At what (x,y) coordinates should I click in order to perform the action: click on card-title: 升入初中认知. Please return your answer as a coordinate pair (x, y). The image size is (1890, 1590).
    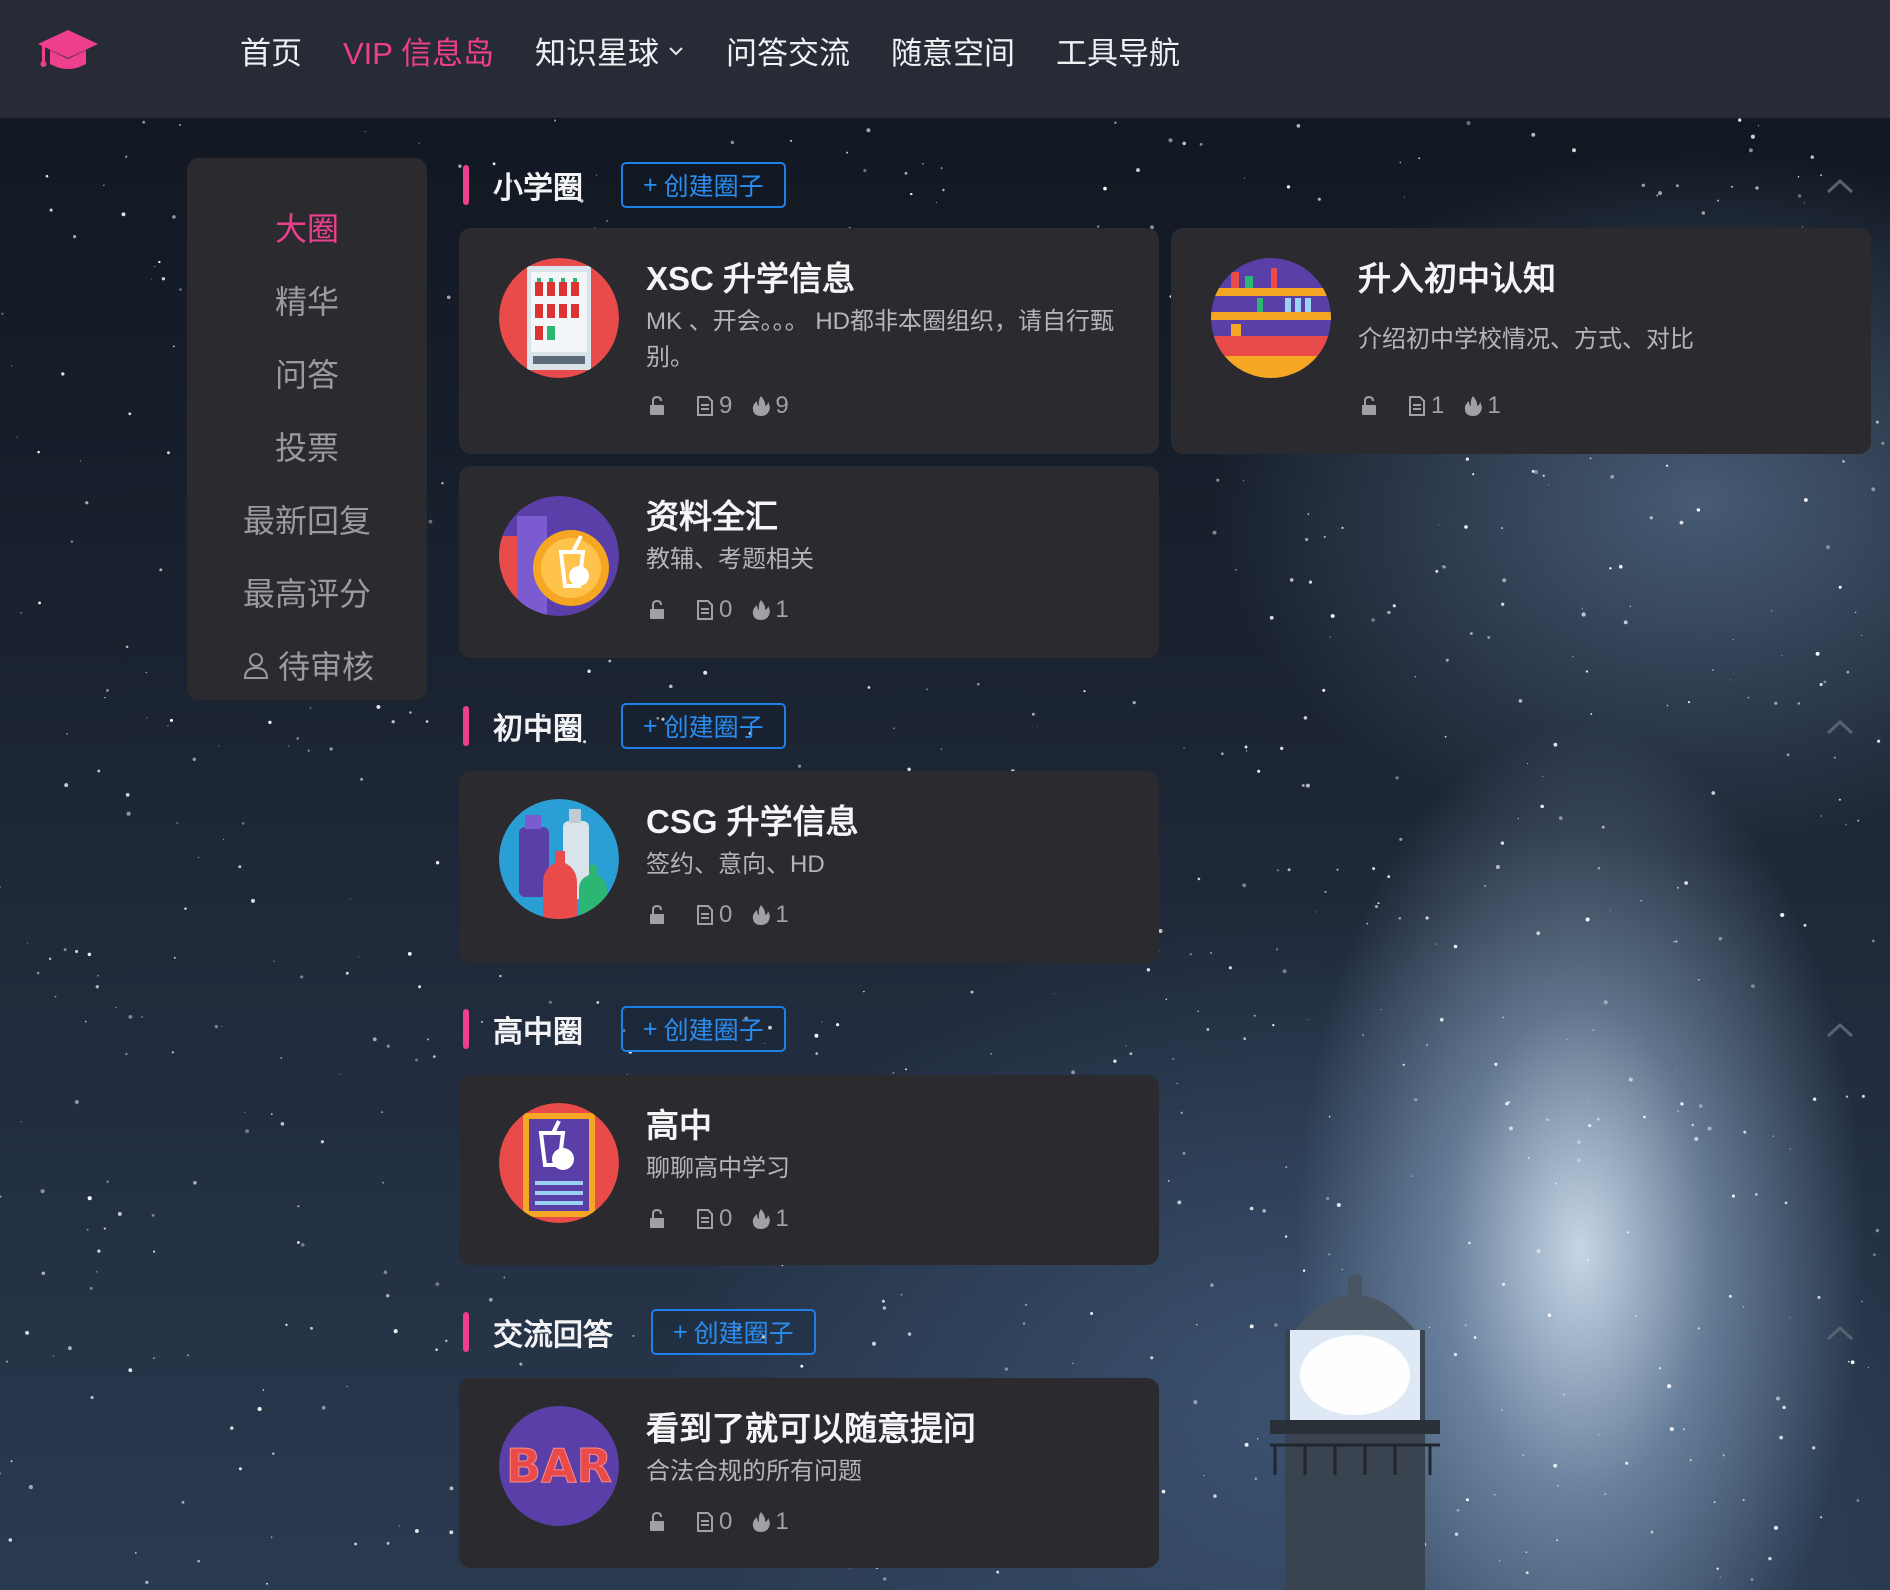
    Looking at the image, I should click on (1457, 278).